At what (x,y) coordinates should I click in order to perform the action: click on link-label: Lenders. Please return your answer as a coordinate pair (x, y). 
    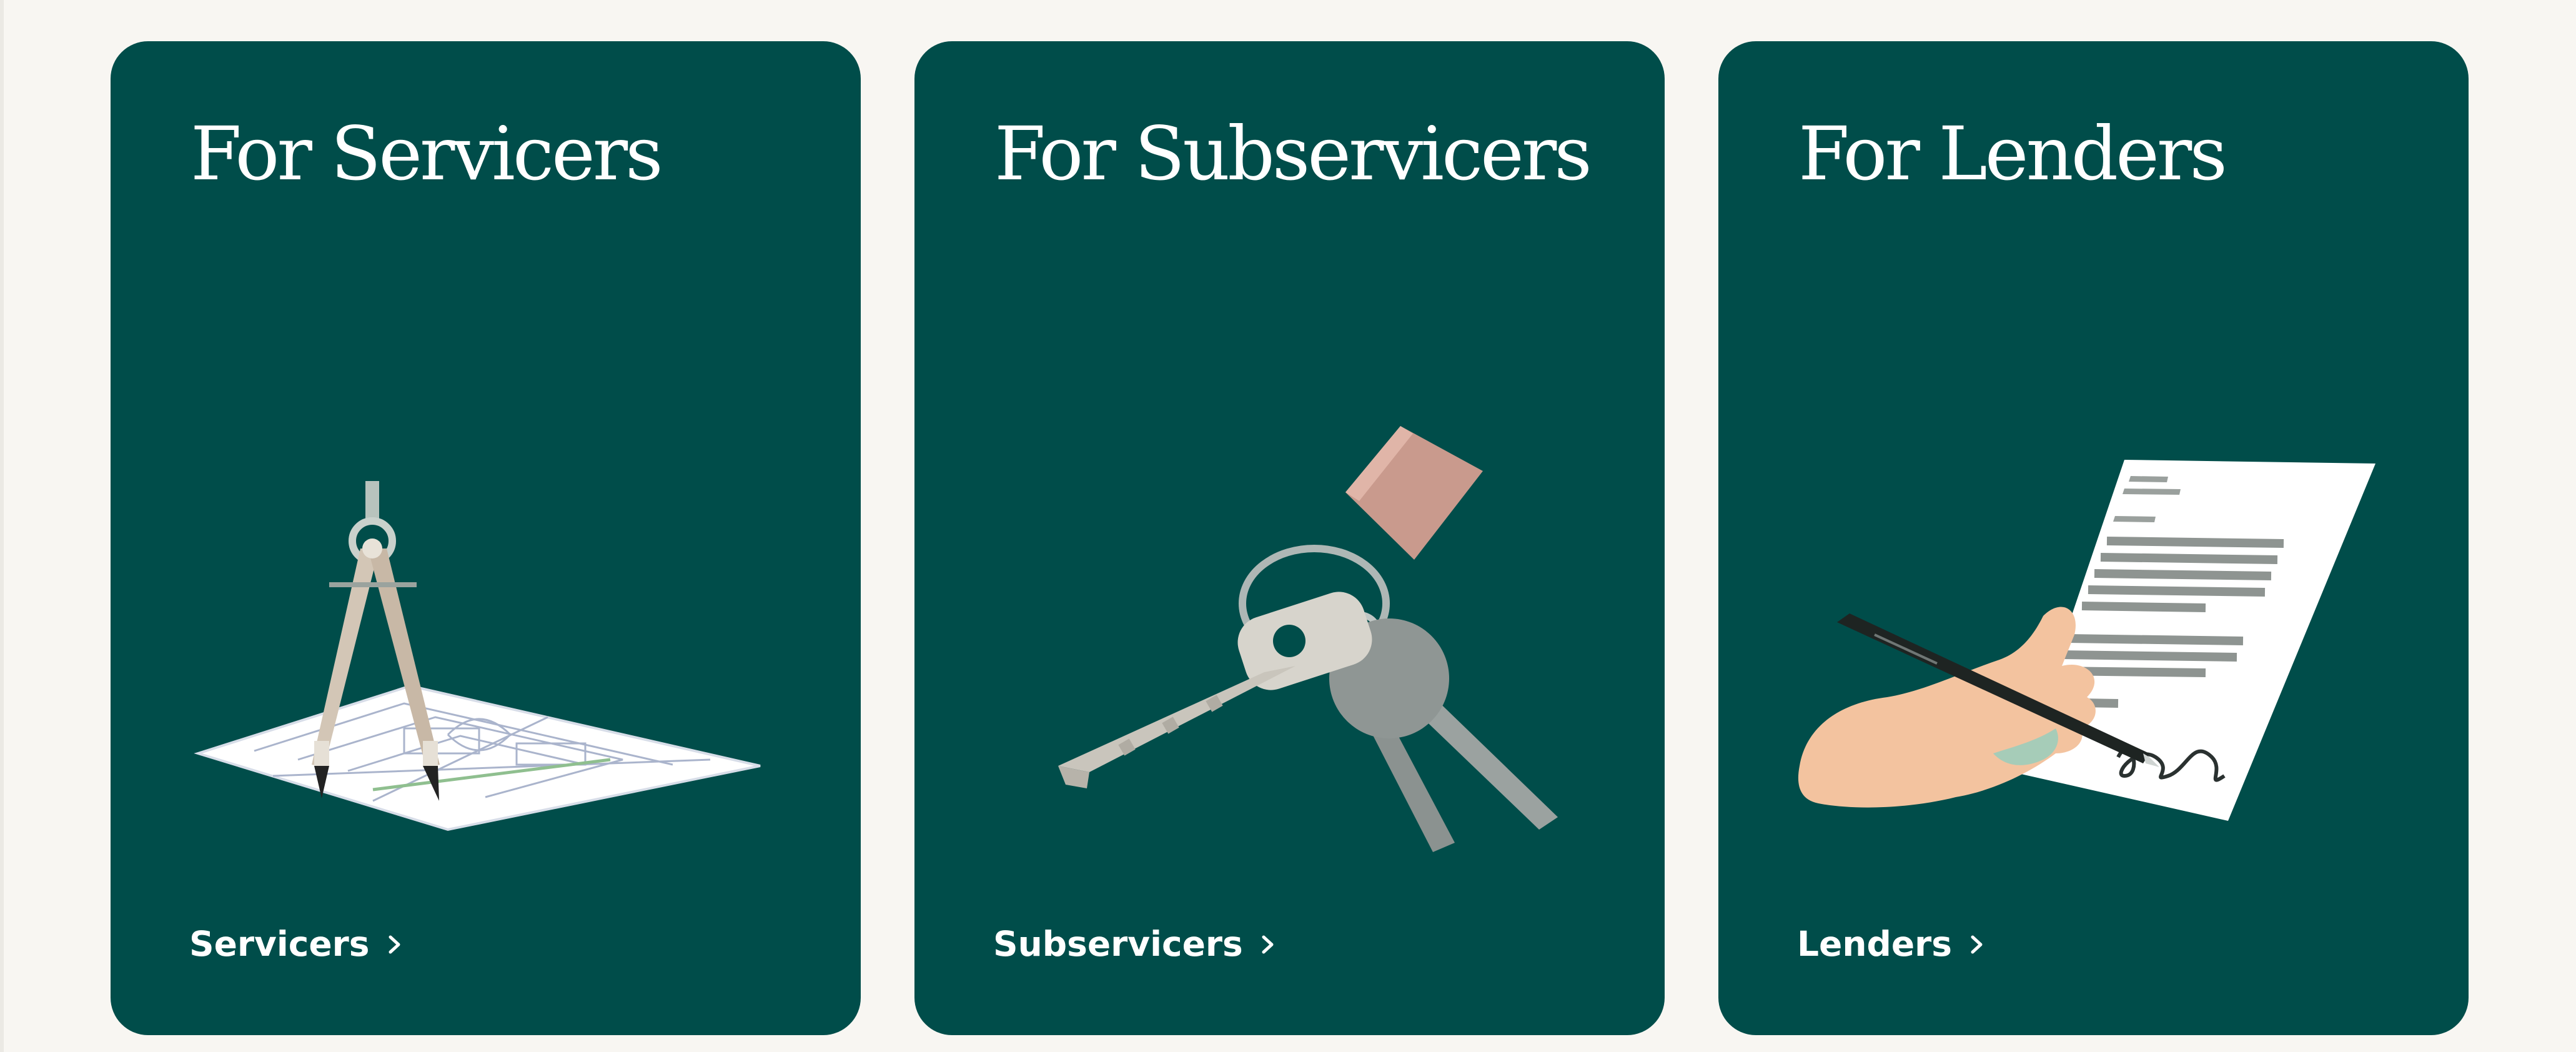
    Looking at the image, I should click on (1875, 944).